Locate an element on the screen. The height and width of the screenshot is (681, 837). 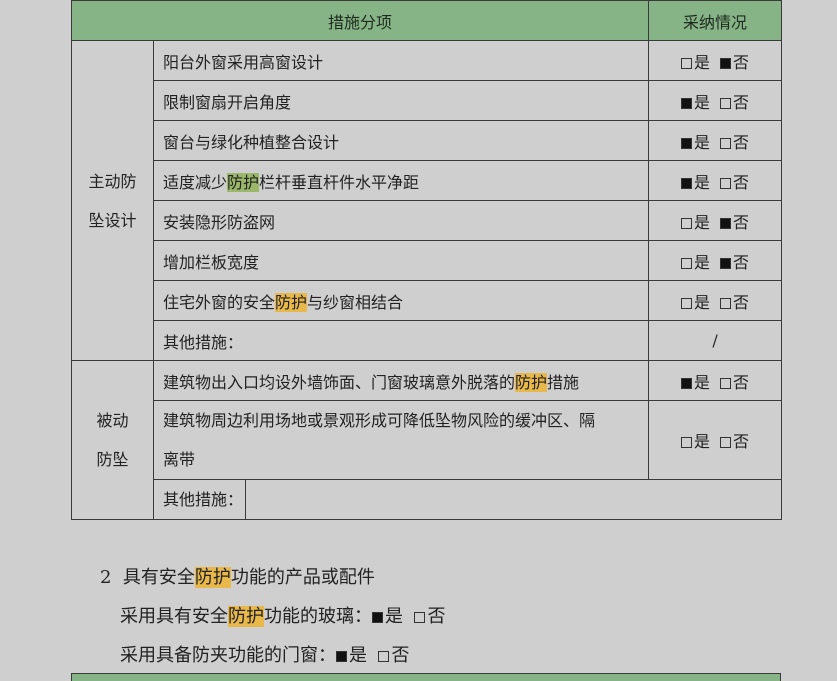
active-other-row: 其他措施： / is located at coordinates (427, 340).